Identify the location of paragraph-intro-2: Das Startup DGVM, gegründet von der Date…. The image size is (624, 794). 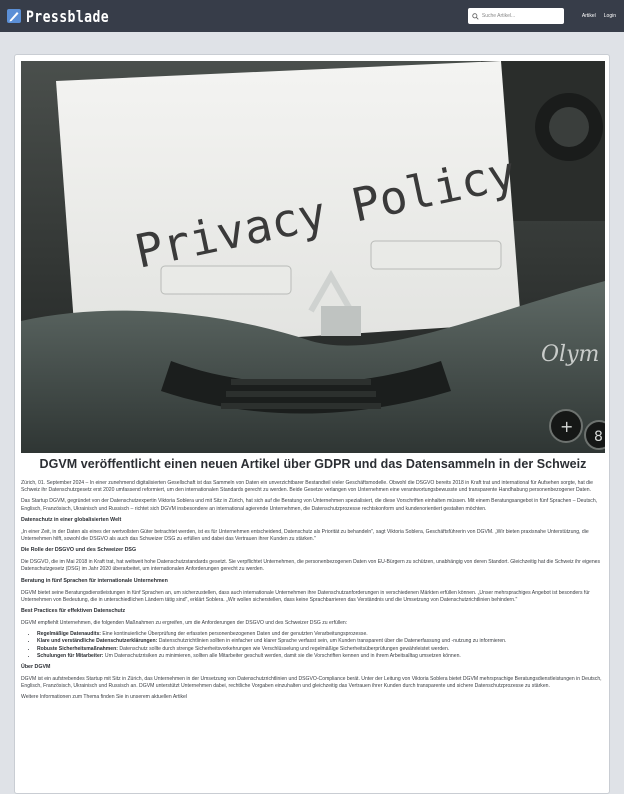
(309, 505).